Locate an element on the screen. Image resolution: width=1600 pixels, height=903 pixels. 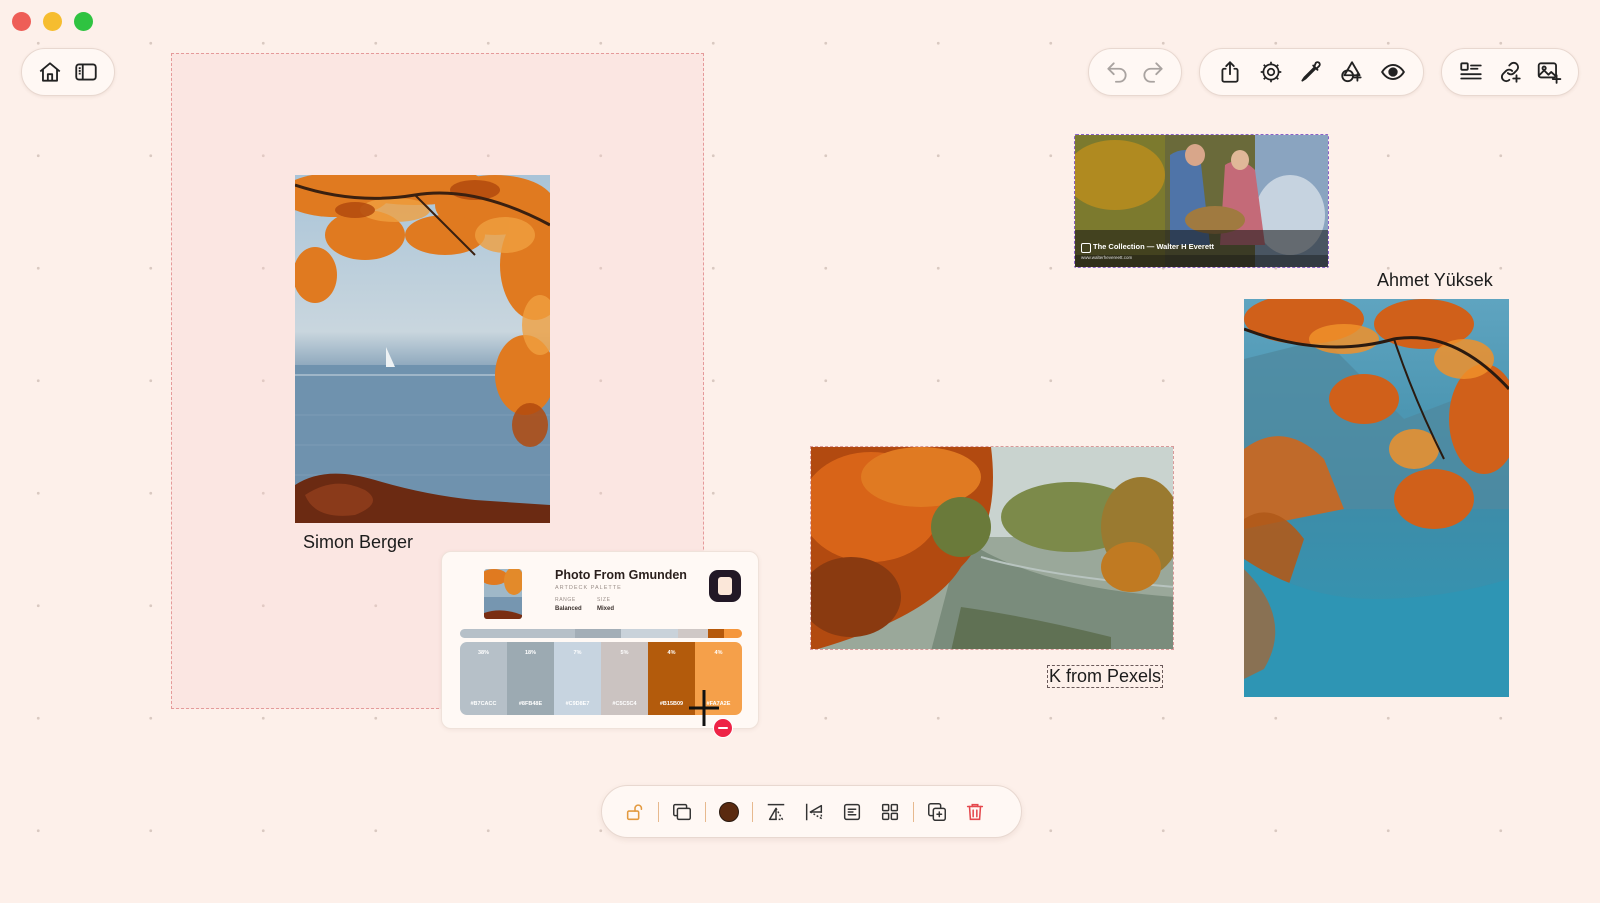
flip-vertical-icon is located at coordinates (776, 811).